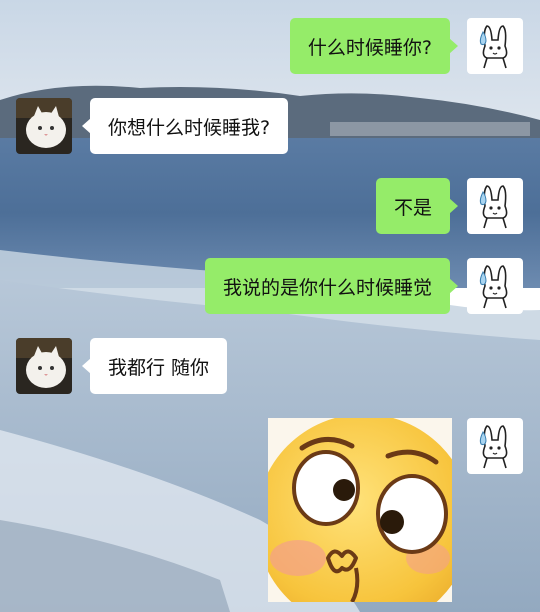 The image size is (540, 612). What do you see at coordinates (412, 207) in the screenshot?
I see `message-text: 不是` at bounding box center [412, 207].